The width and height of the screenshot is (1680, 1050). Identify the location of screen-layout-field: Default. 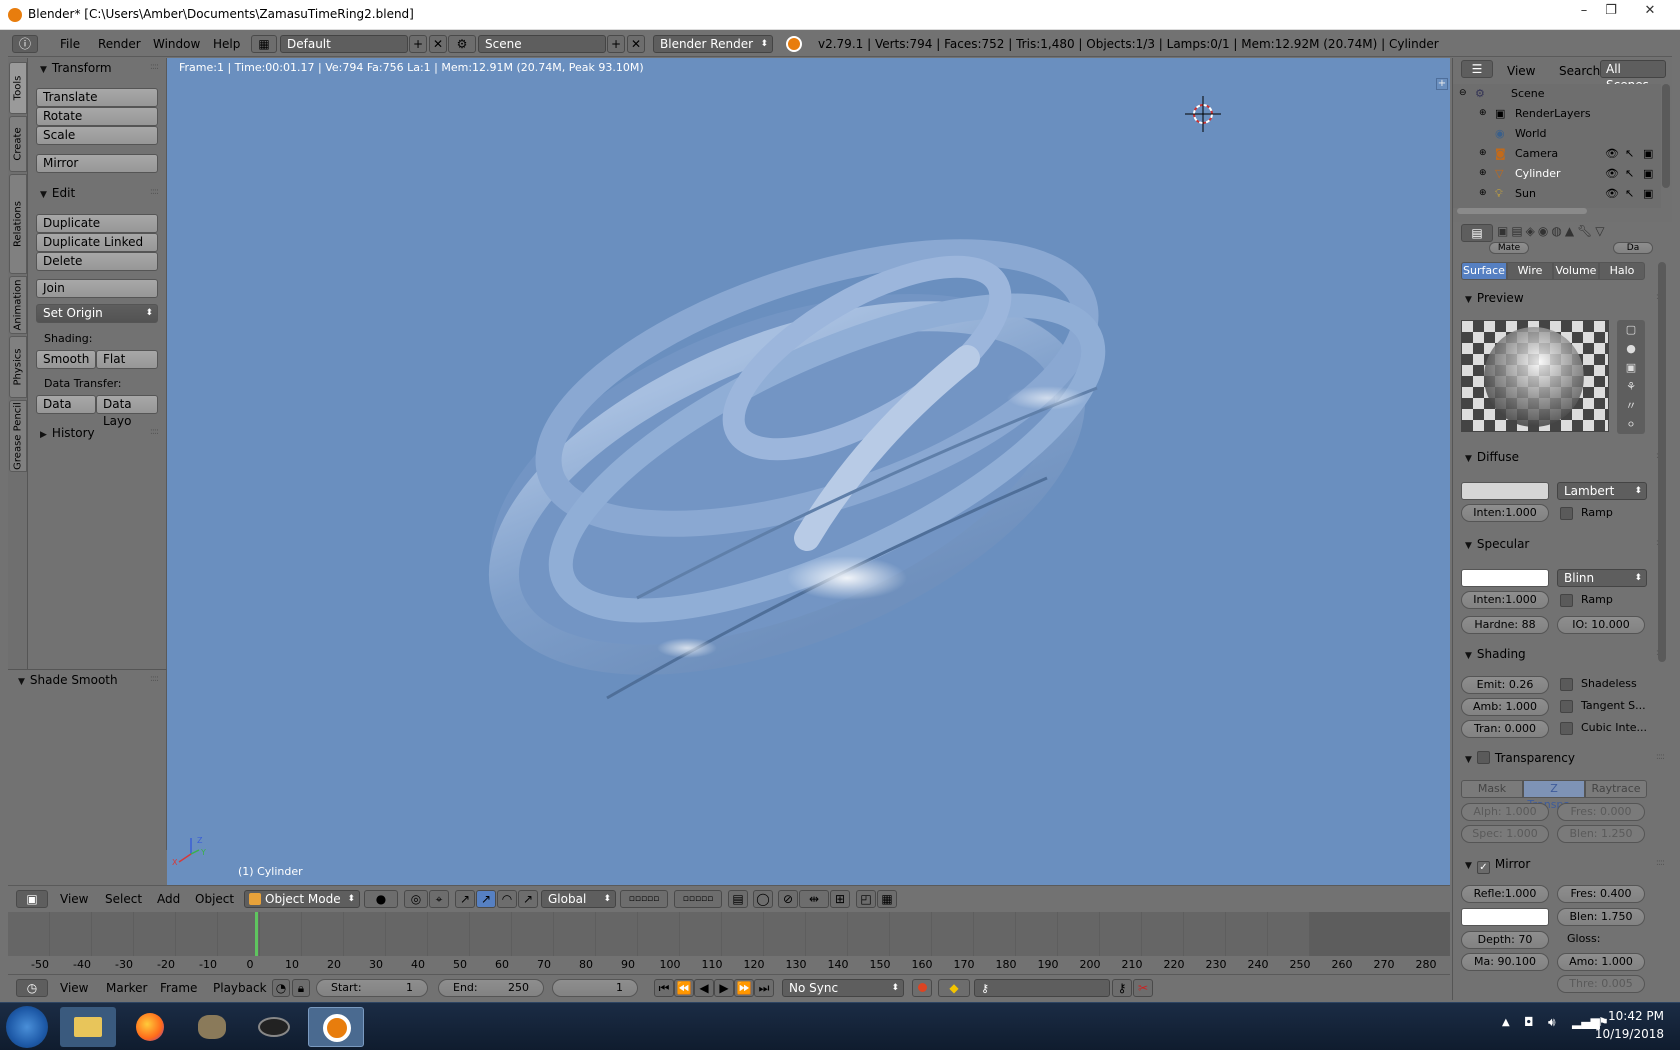
(344, 44).